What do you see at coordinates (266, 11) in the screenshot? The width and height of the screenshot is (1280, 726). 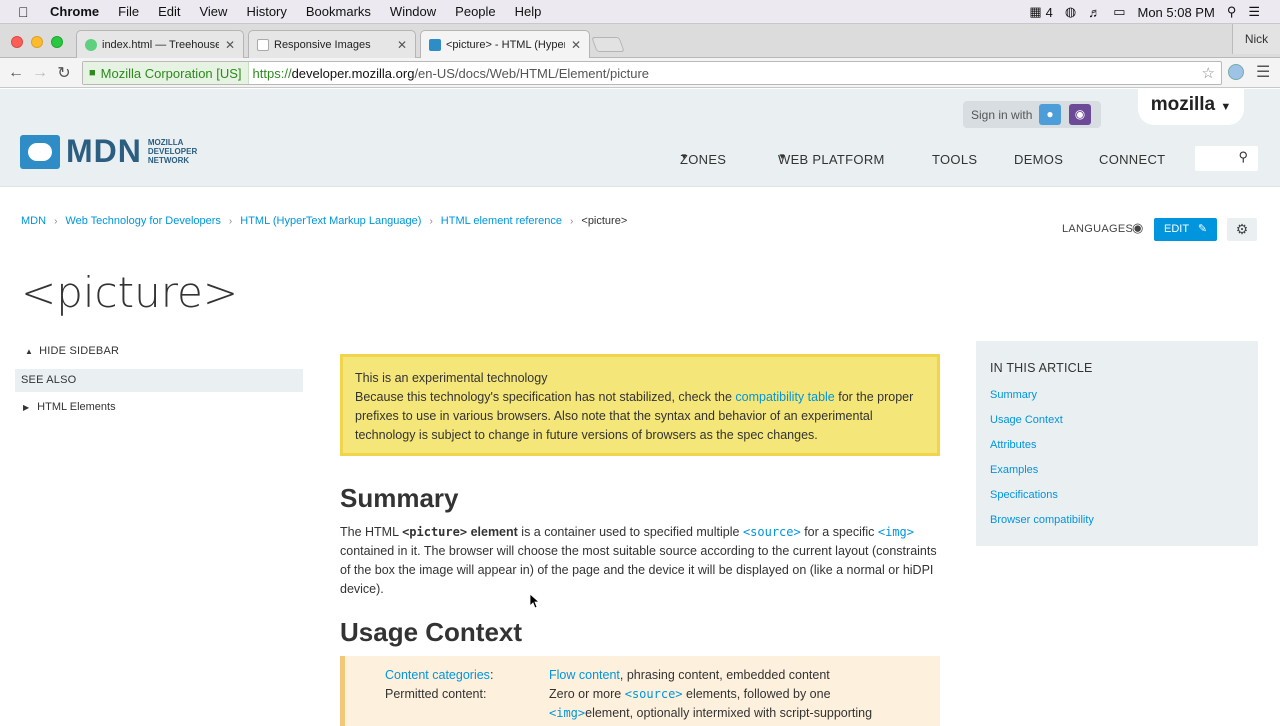 I see `menu-history: History` at bounding box center [266, 11].